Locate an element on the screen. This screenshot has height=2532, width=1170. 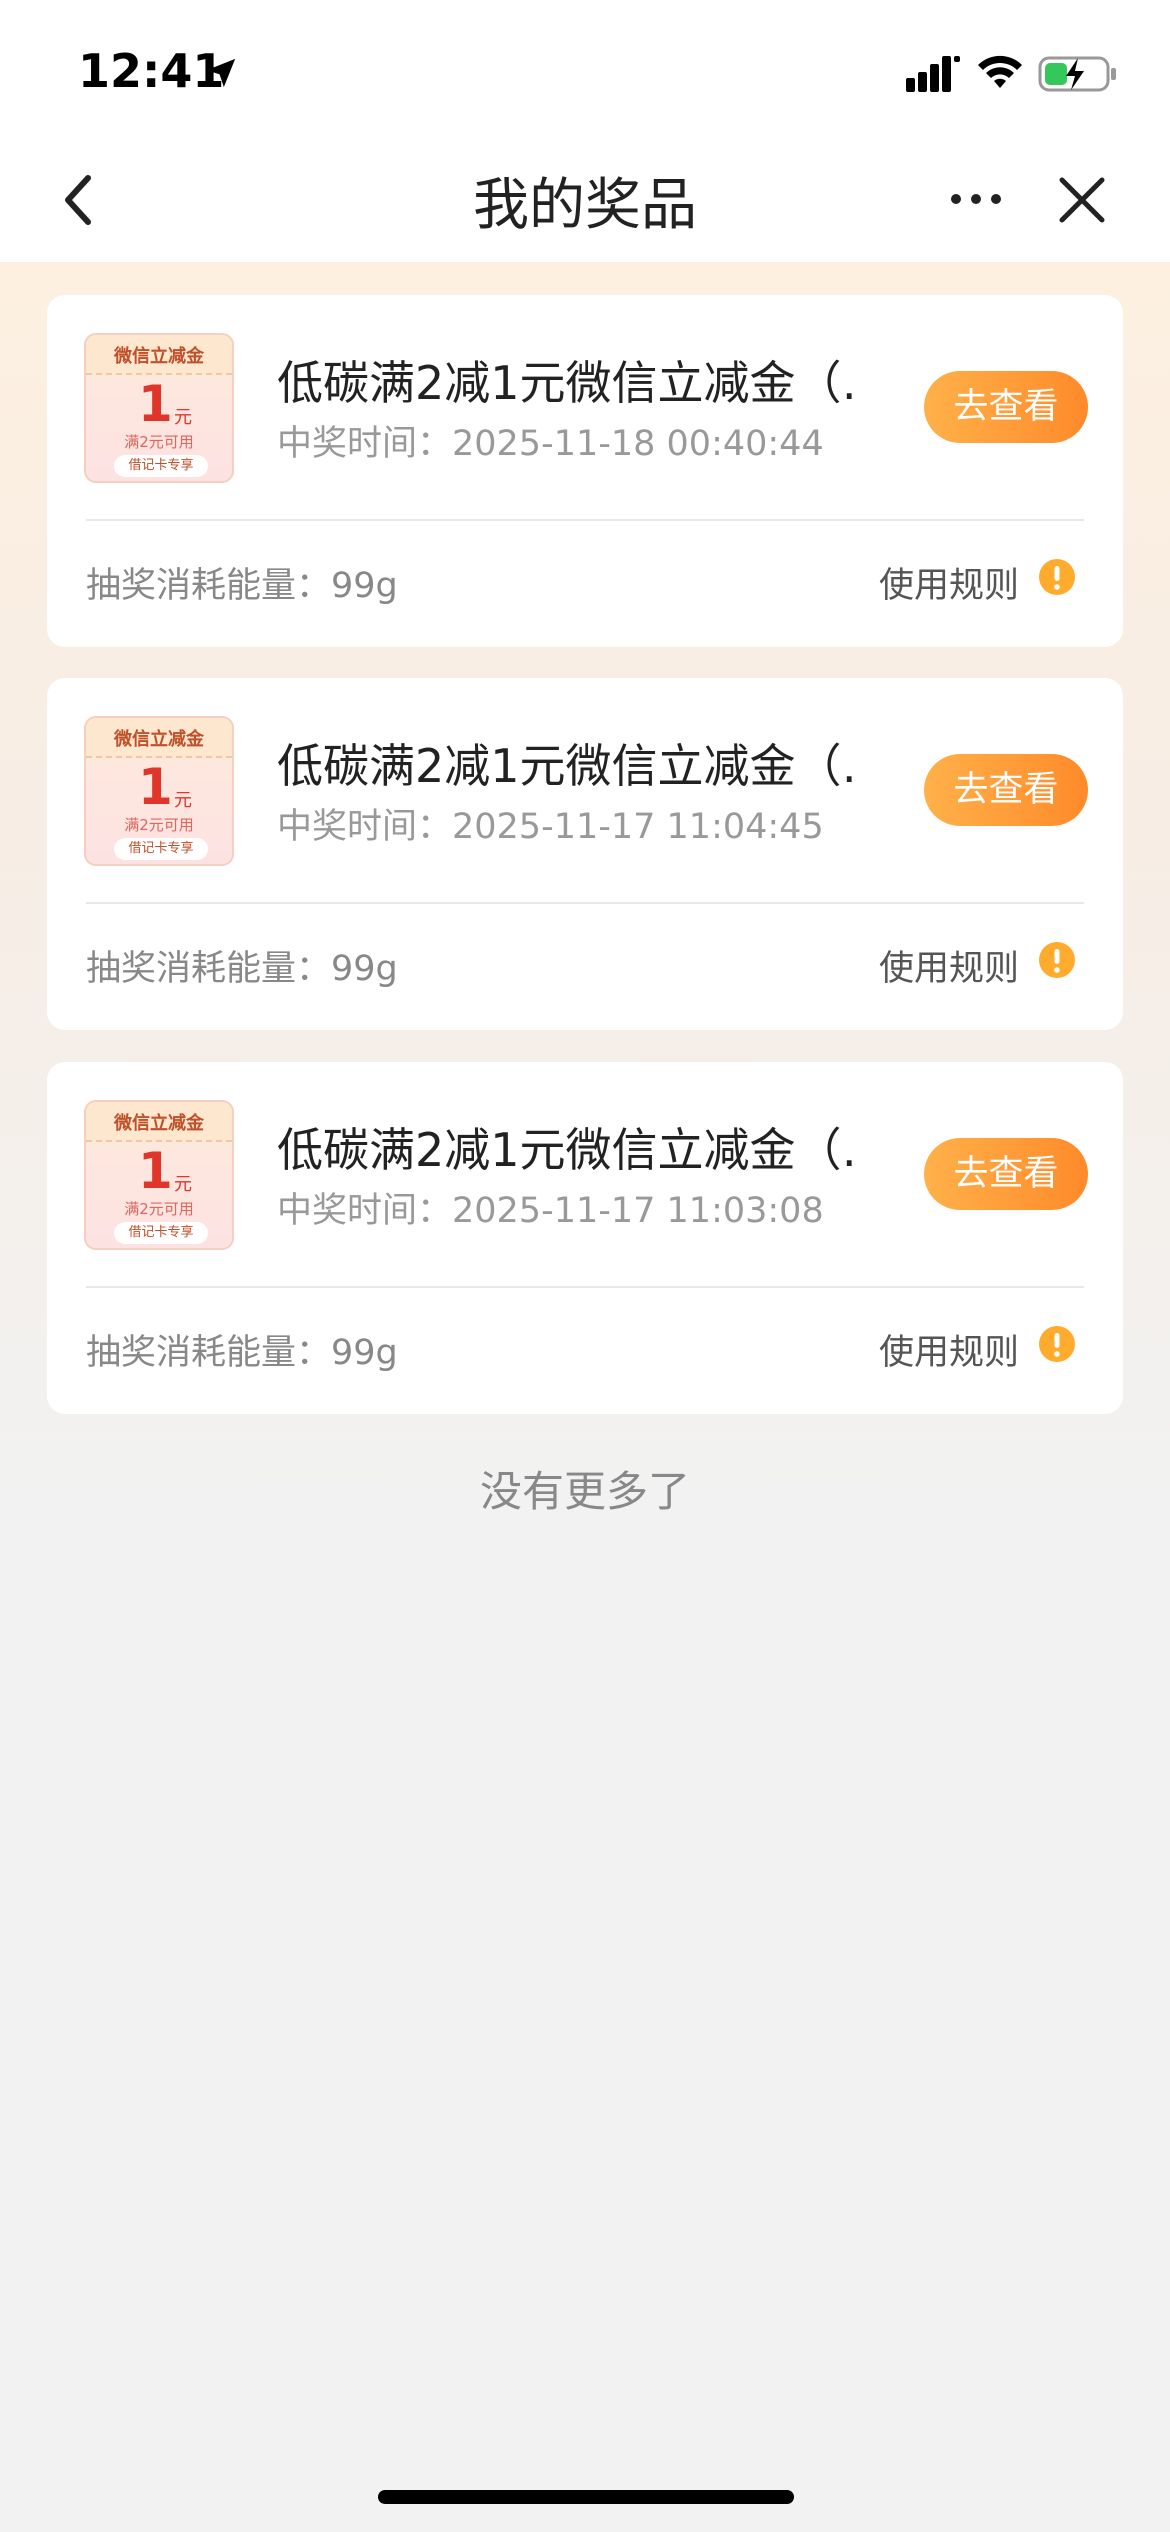
win-time: 中奖时间：2025-11-17 11:03:08 is located at coordinates (550, 1211).